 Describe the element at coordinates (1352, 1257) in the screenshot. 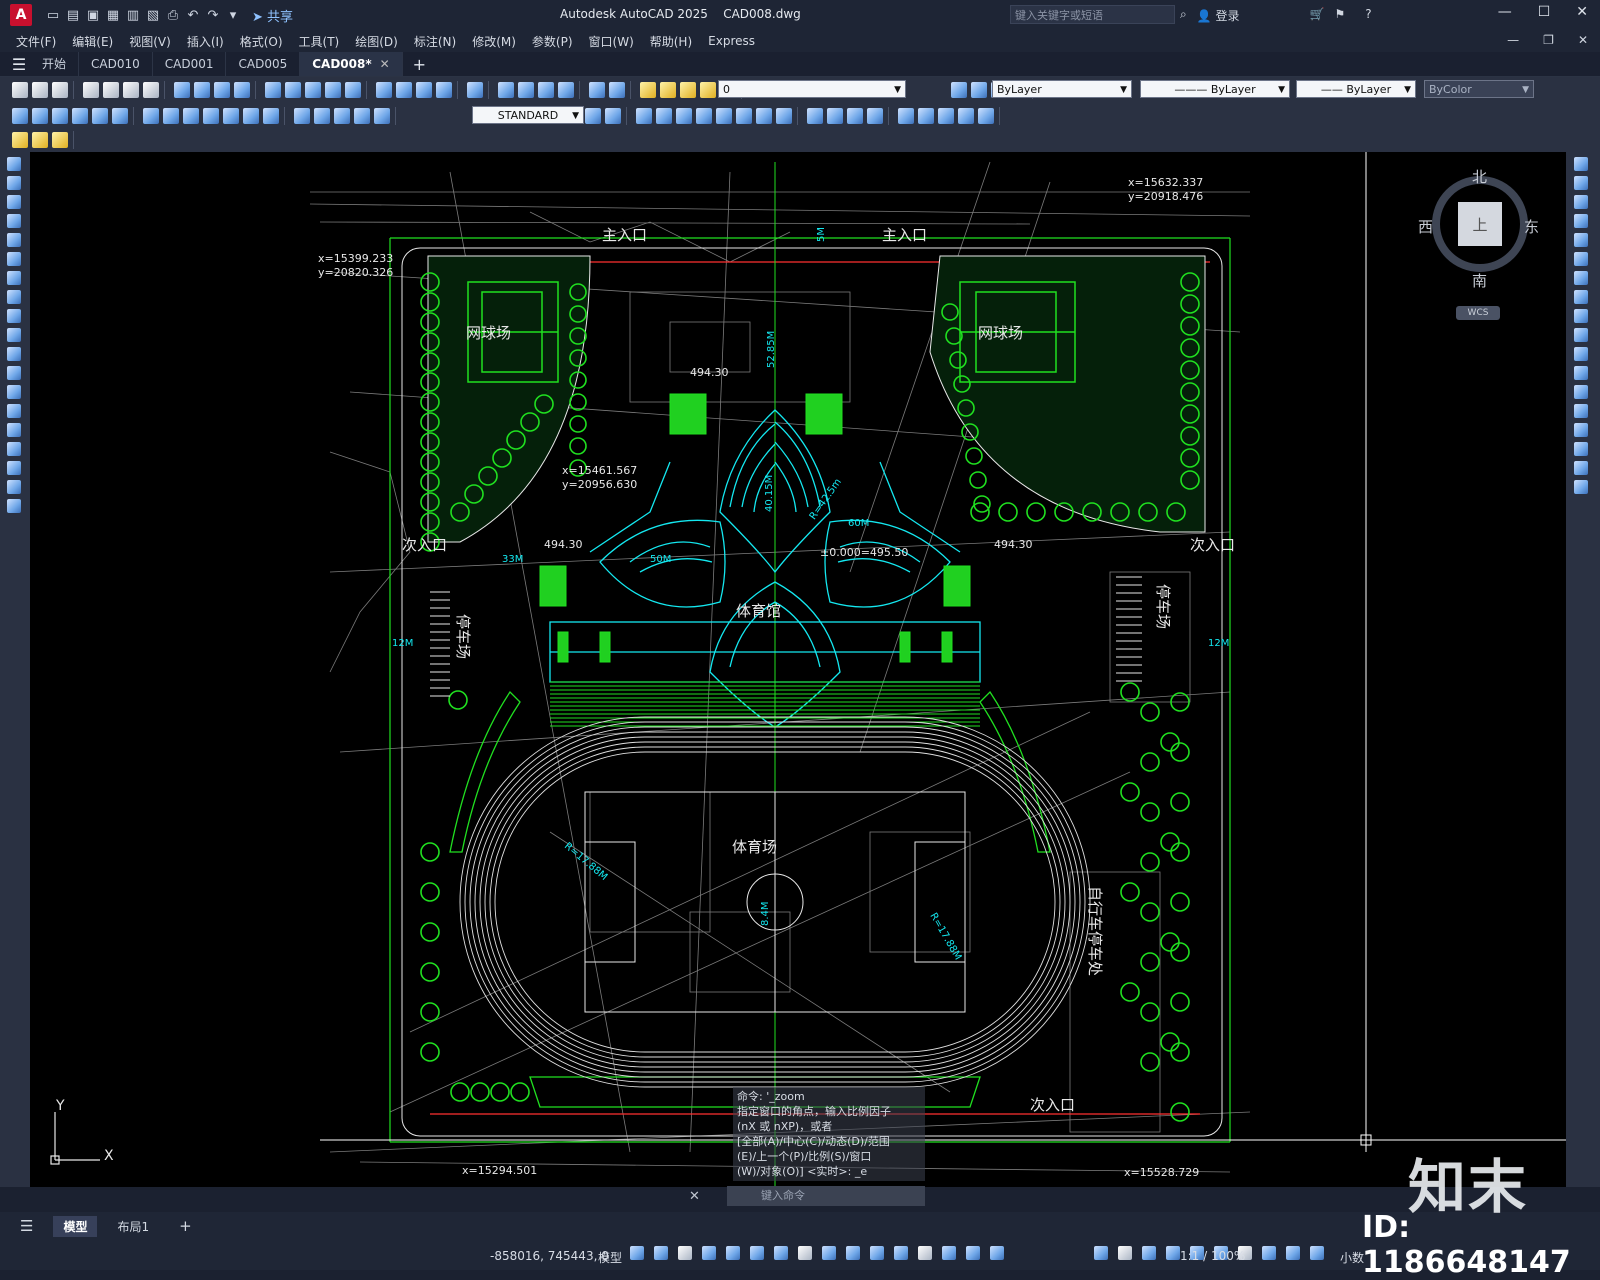

I see `units-setting: 小数` at that location.